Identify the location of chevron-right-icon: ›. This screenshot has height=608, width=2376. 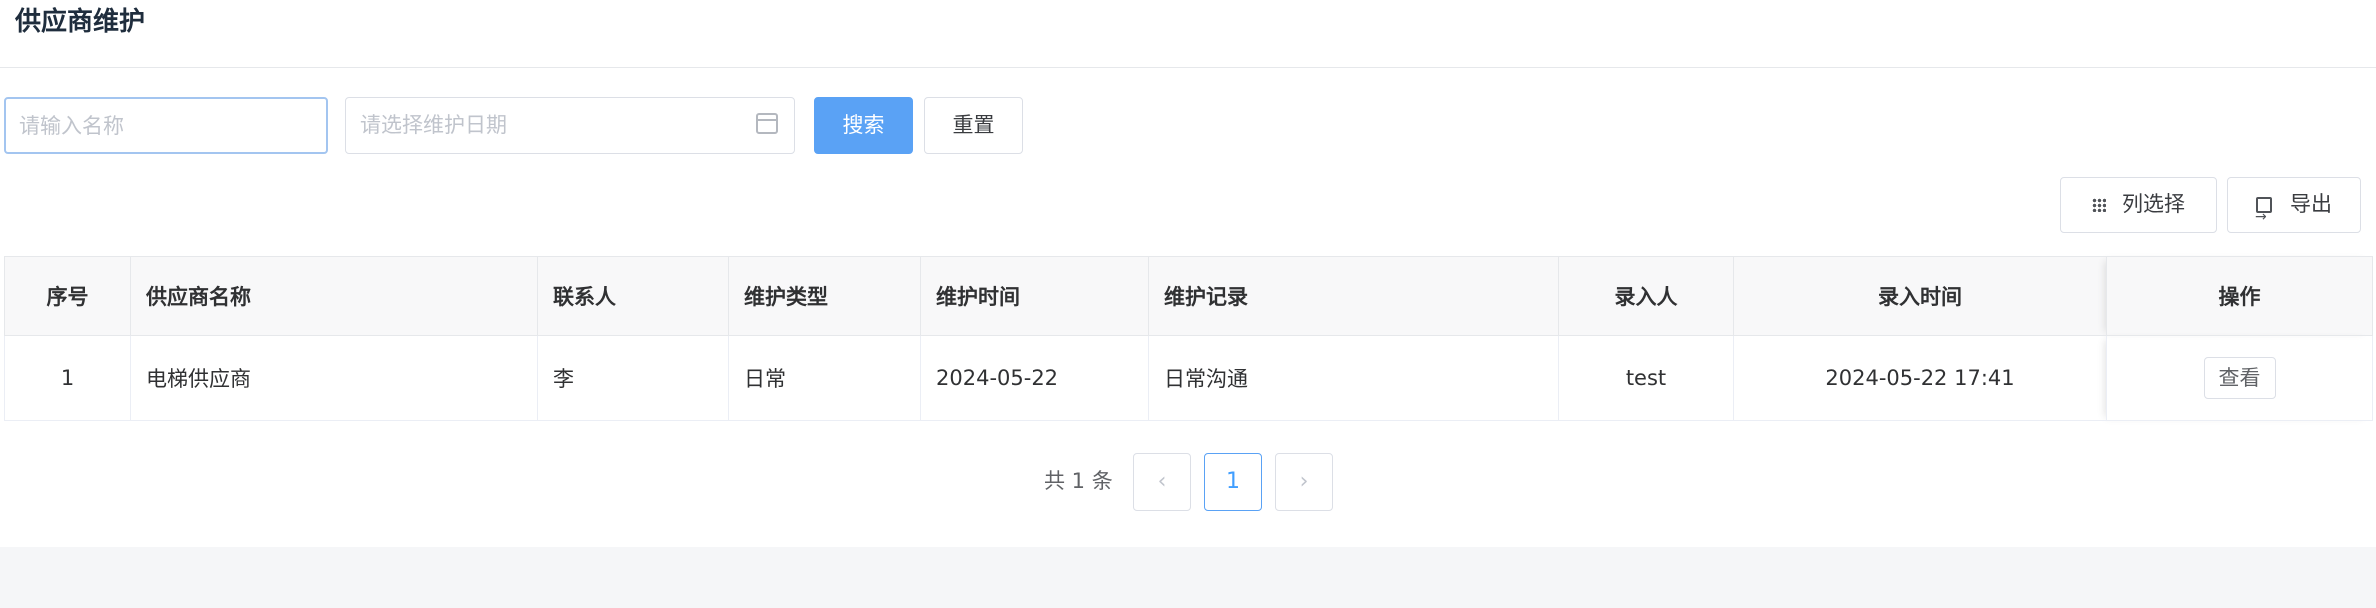
(1304, 481).